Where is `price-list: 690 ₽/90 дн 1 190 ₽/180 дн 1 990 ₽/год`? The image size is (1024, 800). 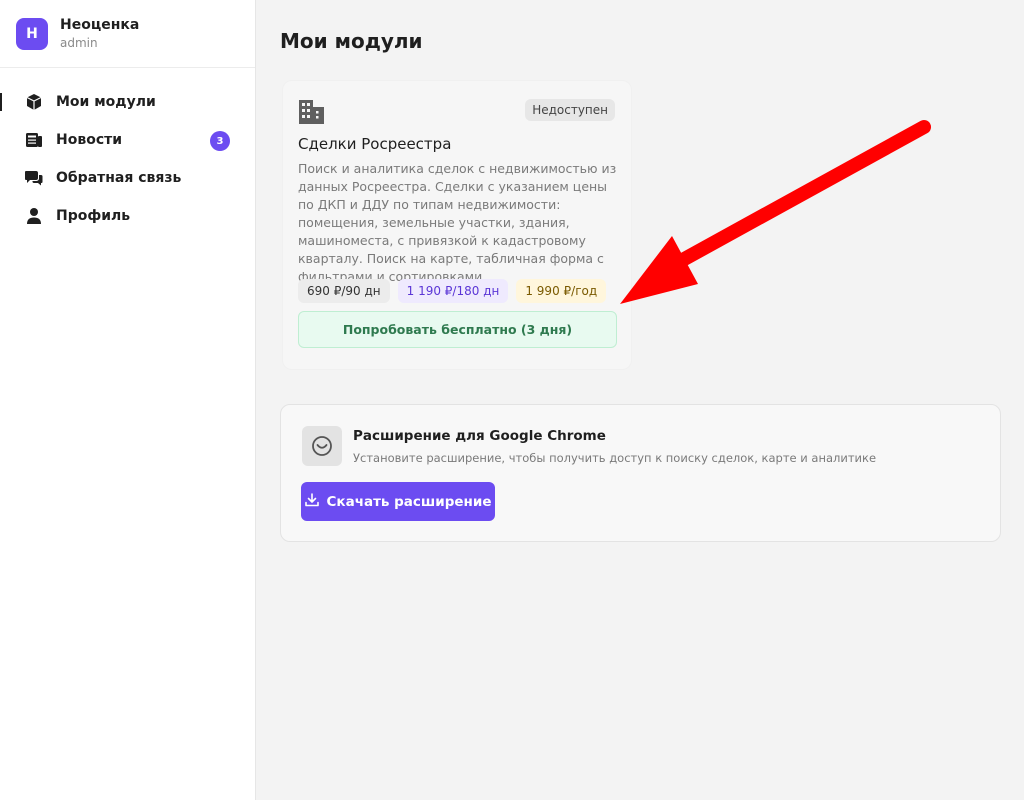 price-list: 690 ₽/90 дн 1 190 ₽/180 дн 1 990 ₽/год is located at coordinates (452, 291).